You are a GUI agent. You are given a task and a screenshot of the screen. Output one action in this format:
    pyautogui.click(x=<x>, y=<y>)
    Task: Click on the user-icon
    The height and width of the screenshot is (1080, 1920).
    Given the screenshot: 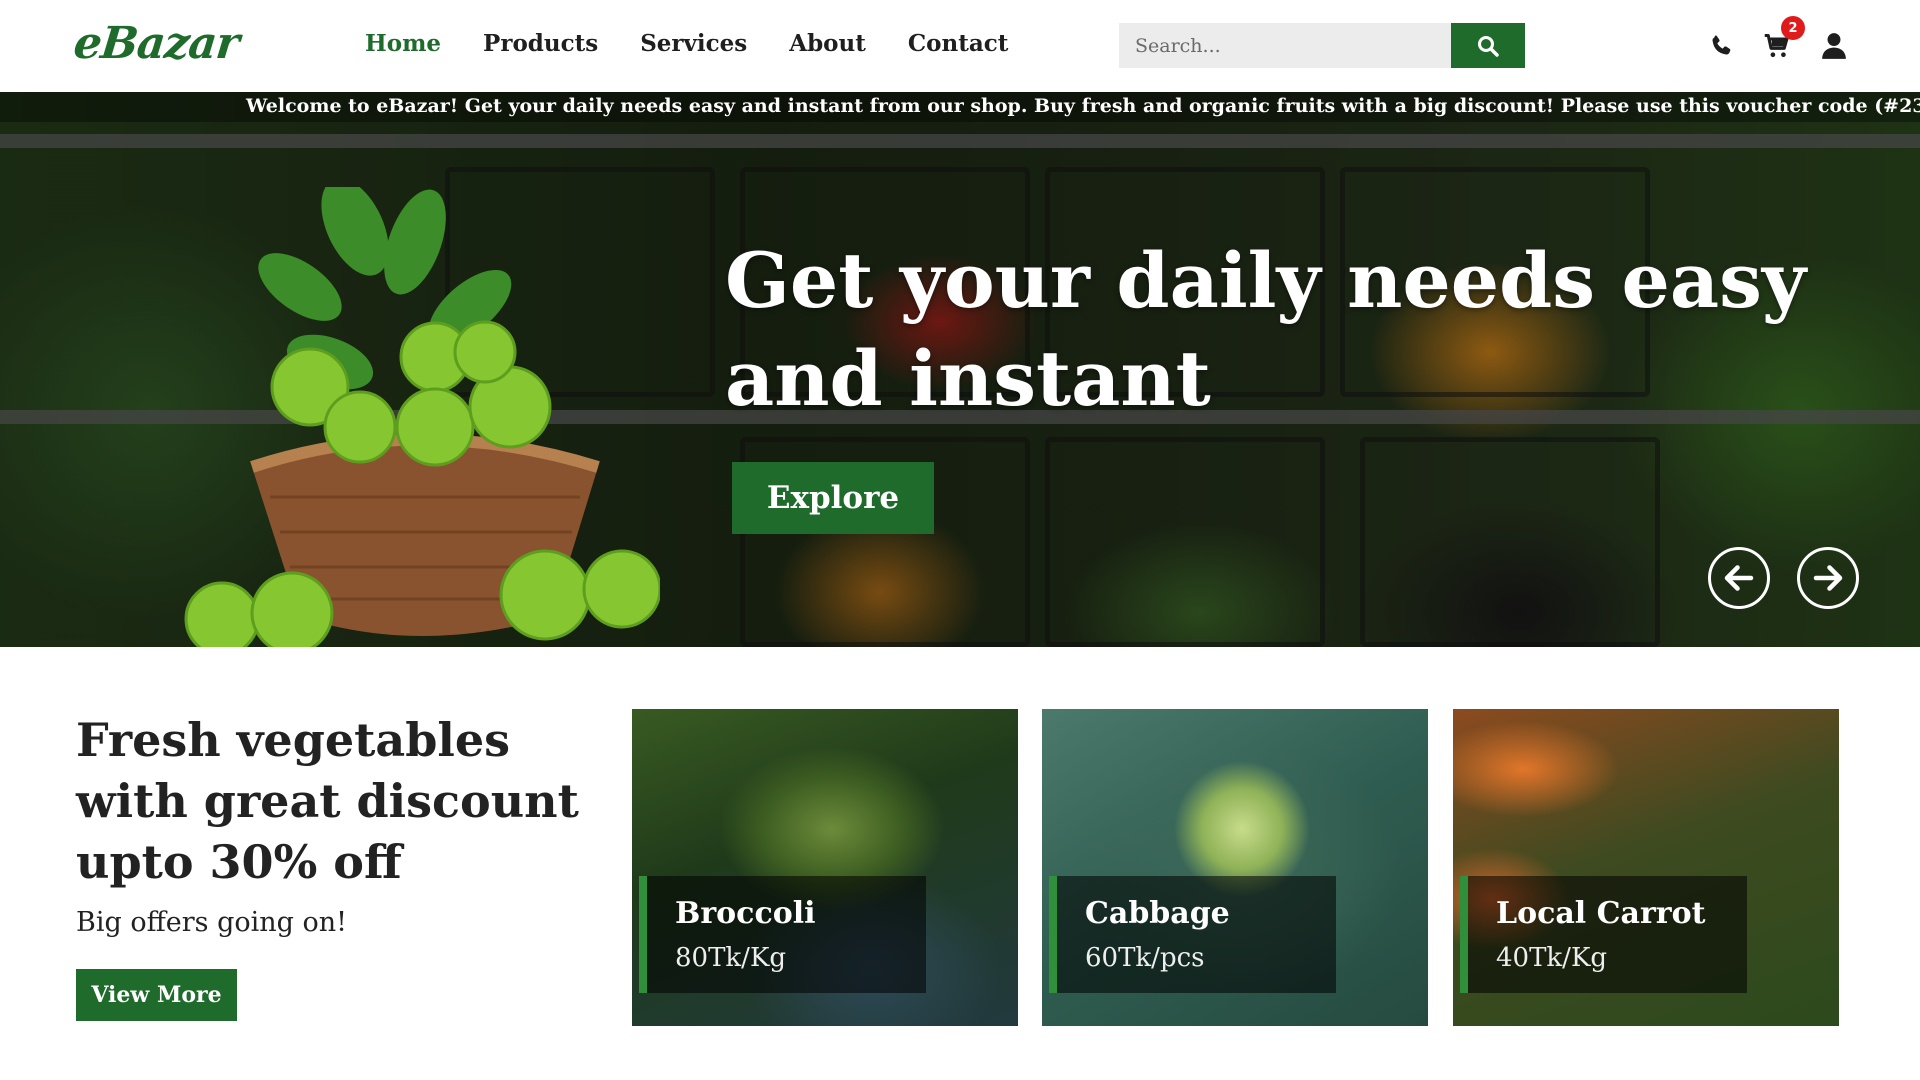 What is the action you would take?
    pyautogui.click(x=1834, y=46)
    